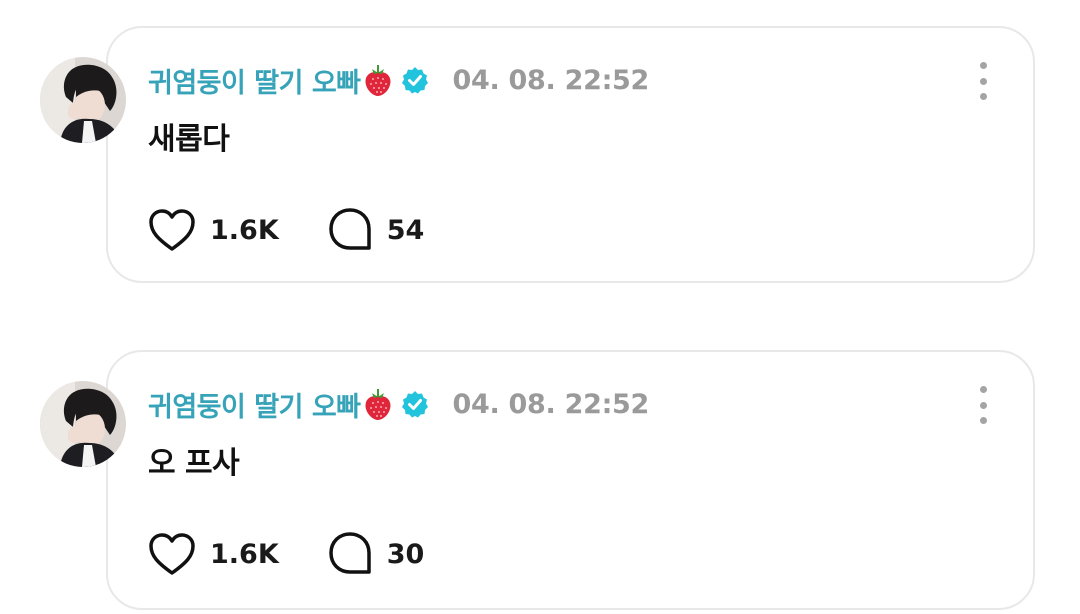 The height and width of the screenshot is (614, 1080). What do you see at coordinates (189, 139) in the screenshot?
I see `post-content: 새롭다` at bounding box center [189, 139].